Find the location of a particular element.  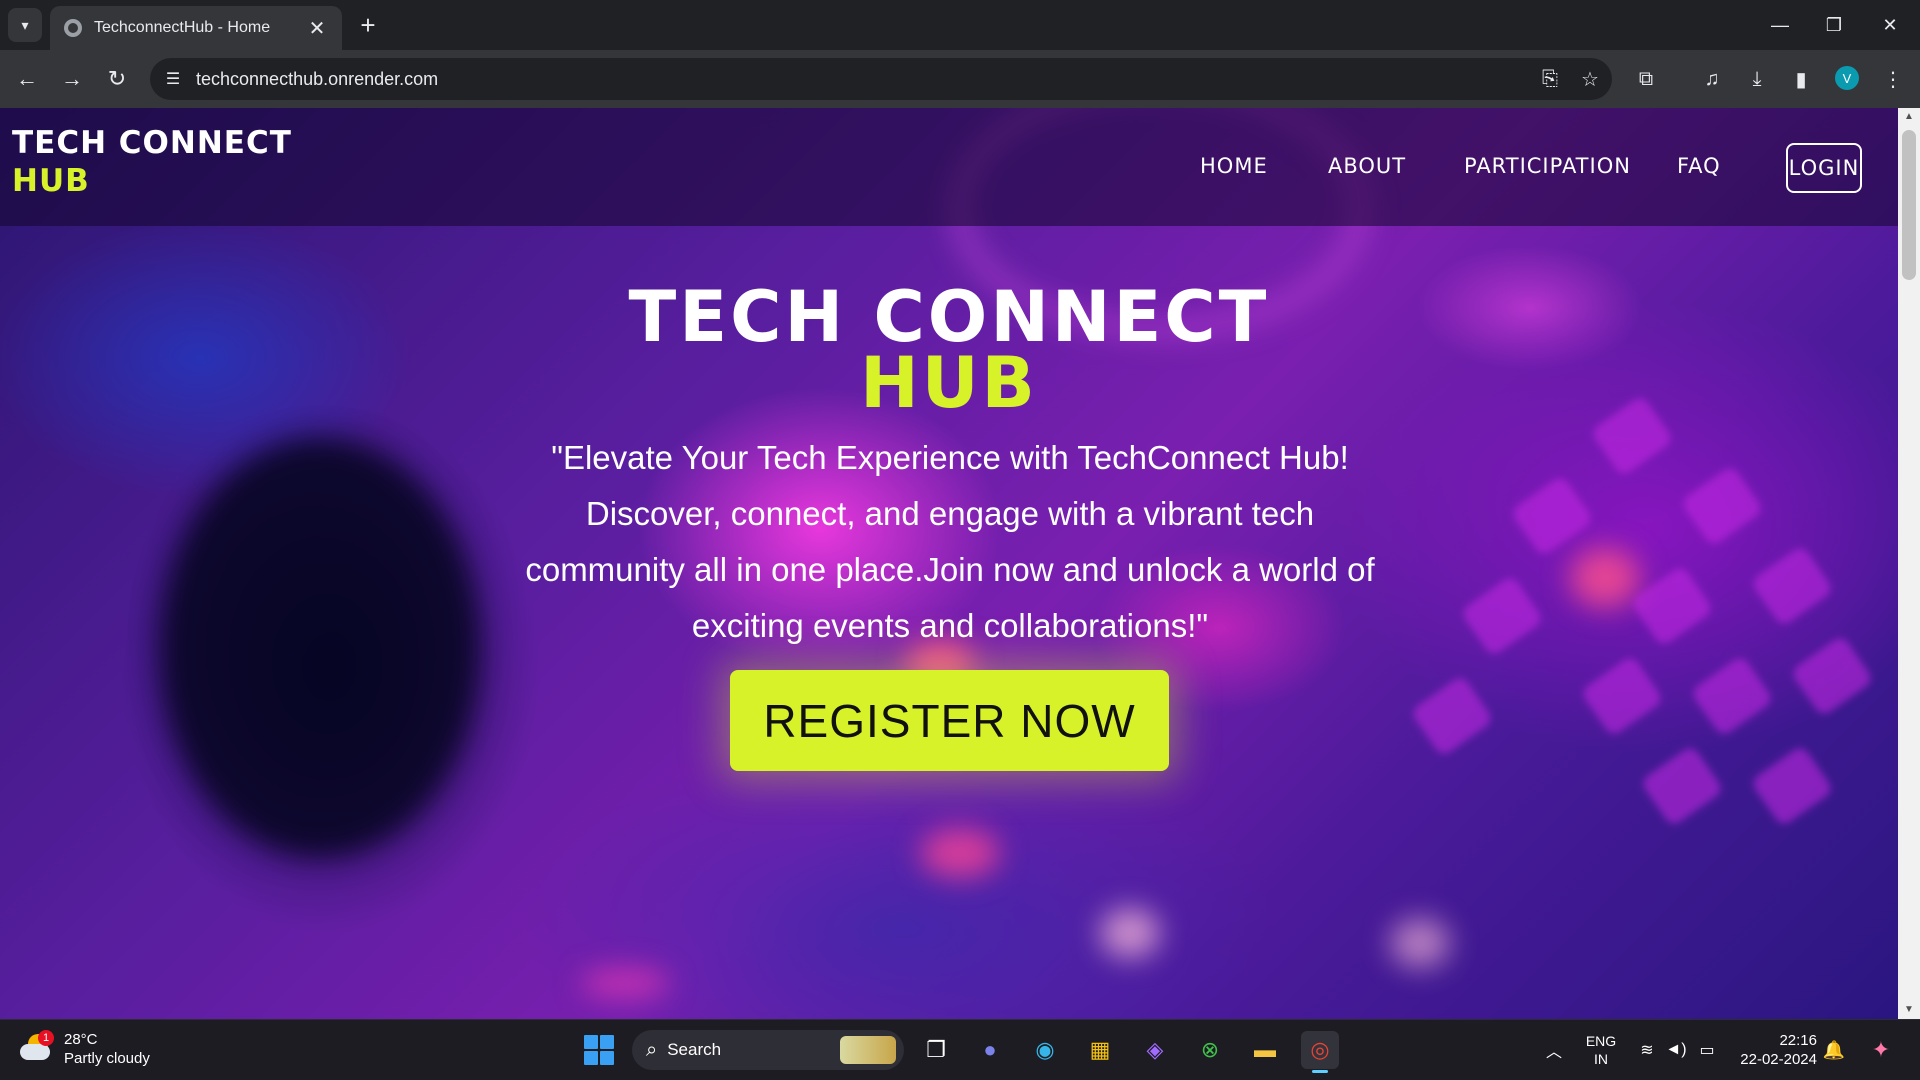

forward-button: → is located at coordinates (72, 79).